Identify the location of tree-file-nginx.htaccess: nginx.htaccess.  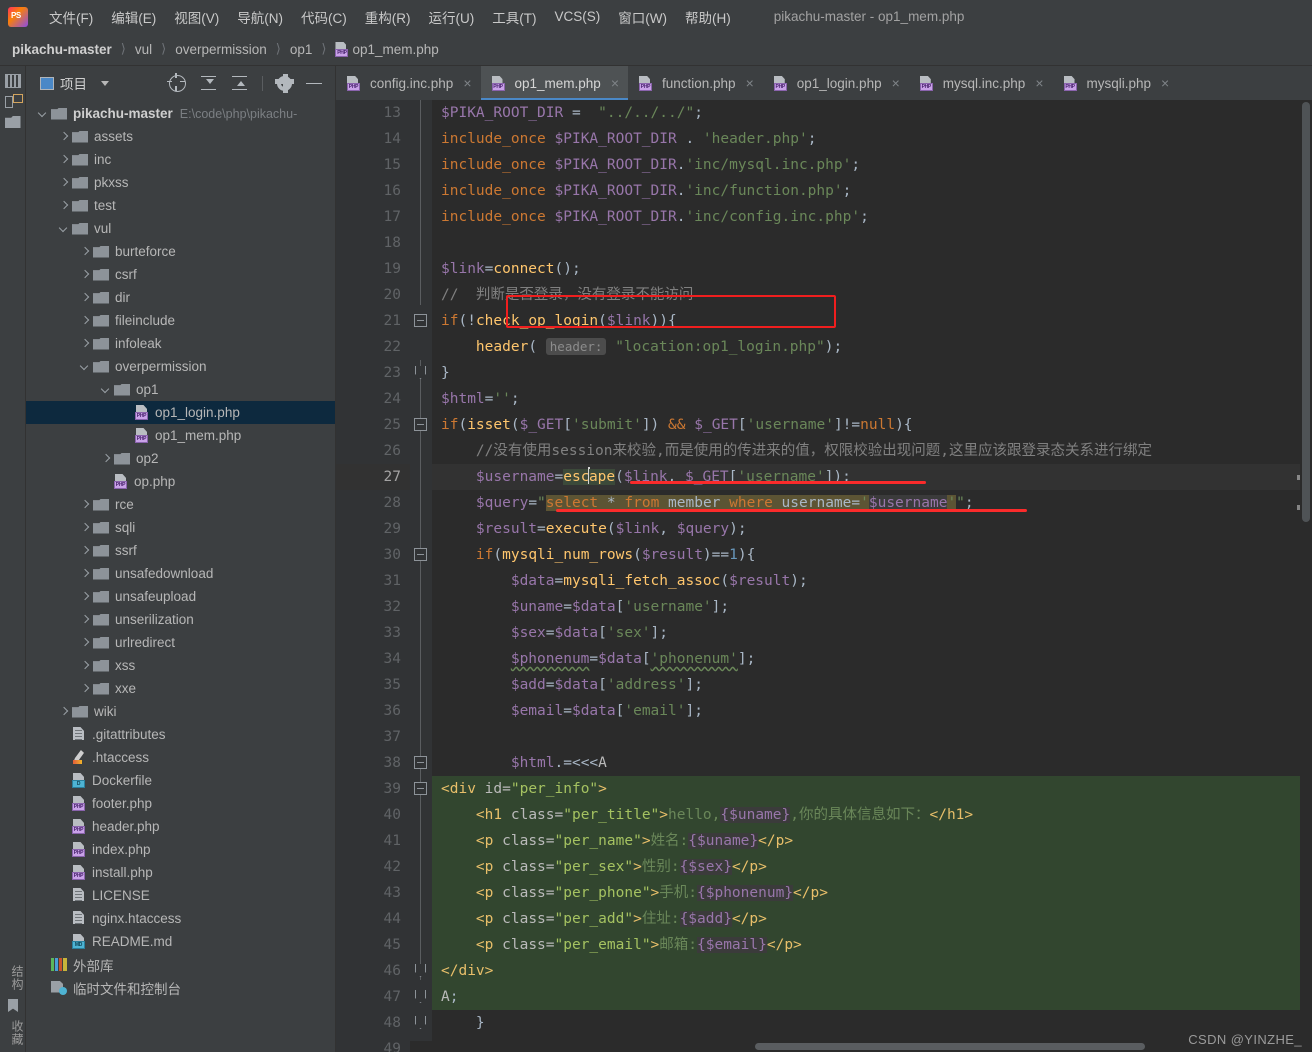
(180, 918).